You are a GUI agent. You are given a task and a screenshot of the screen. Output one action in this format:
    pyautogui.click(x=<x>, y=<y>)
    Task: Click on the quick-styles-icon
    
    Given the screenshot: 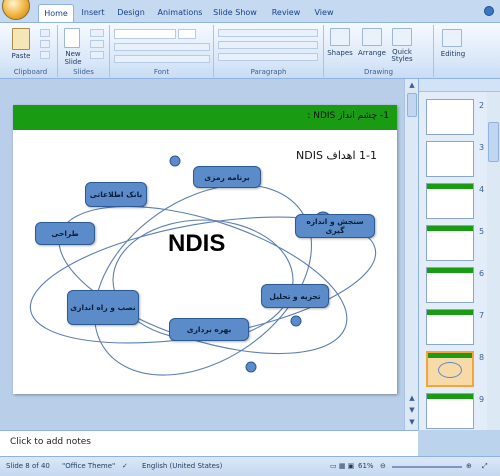 What is the action you would take?
    pyautogui.click(x=402, y=37)
    